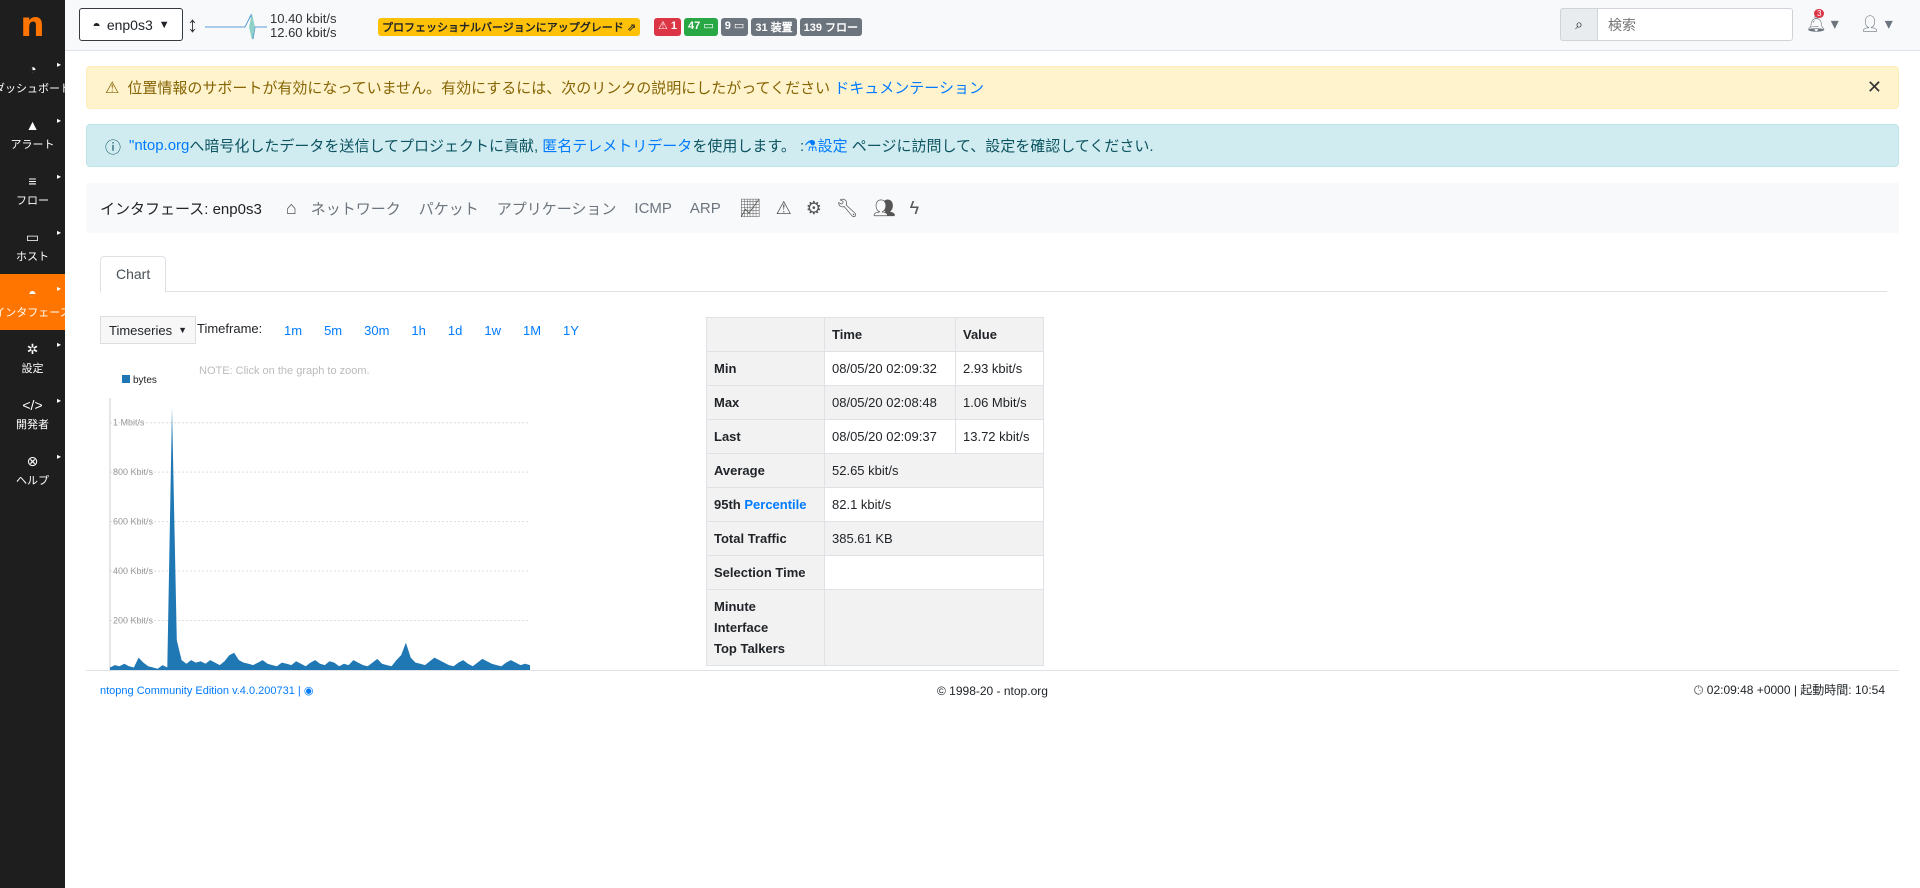  What do you see at coordinates (992, 691) in the screenshot?
I see `footer-copyright: © 1998-20 - ntop.org` at bounding box center [992, 691].